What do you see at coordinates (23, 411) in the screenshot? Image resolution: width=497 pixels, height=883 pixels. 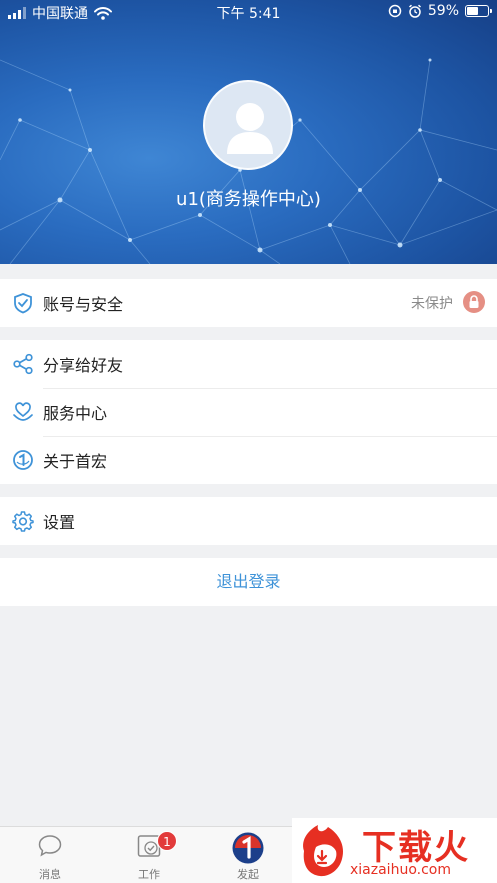 I see `heart-hands-icon` at bounding box center [23, 411].